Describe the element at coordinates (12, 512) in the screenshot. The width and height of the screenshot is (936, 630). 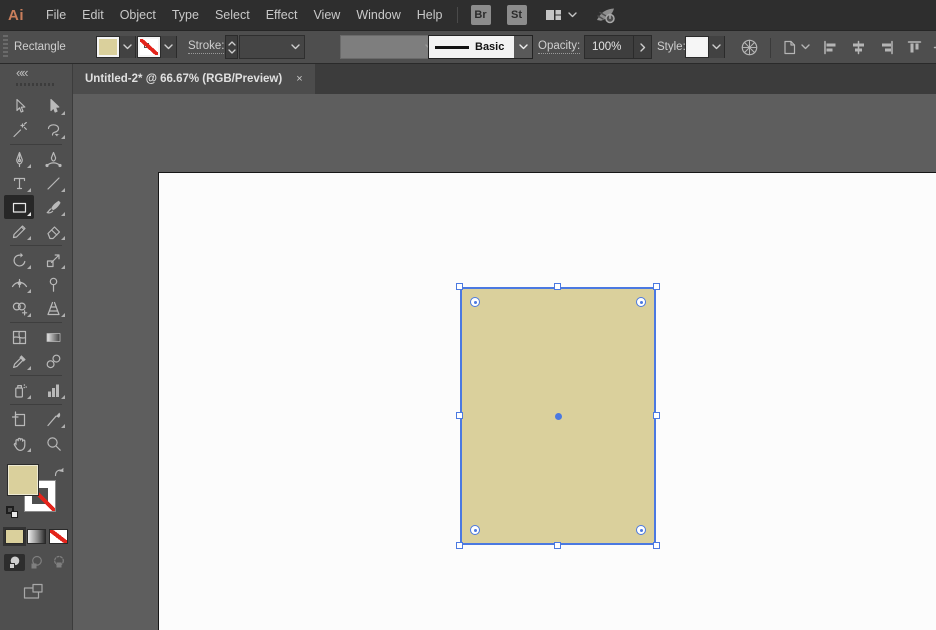
I see `default-fill-stroke-icon` at that location.